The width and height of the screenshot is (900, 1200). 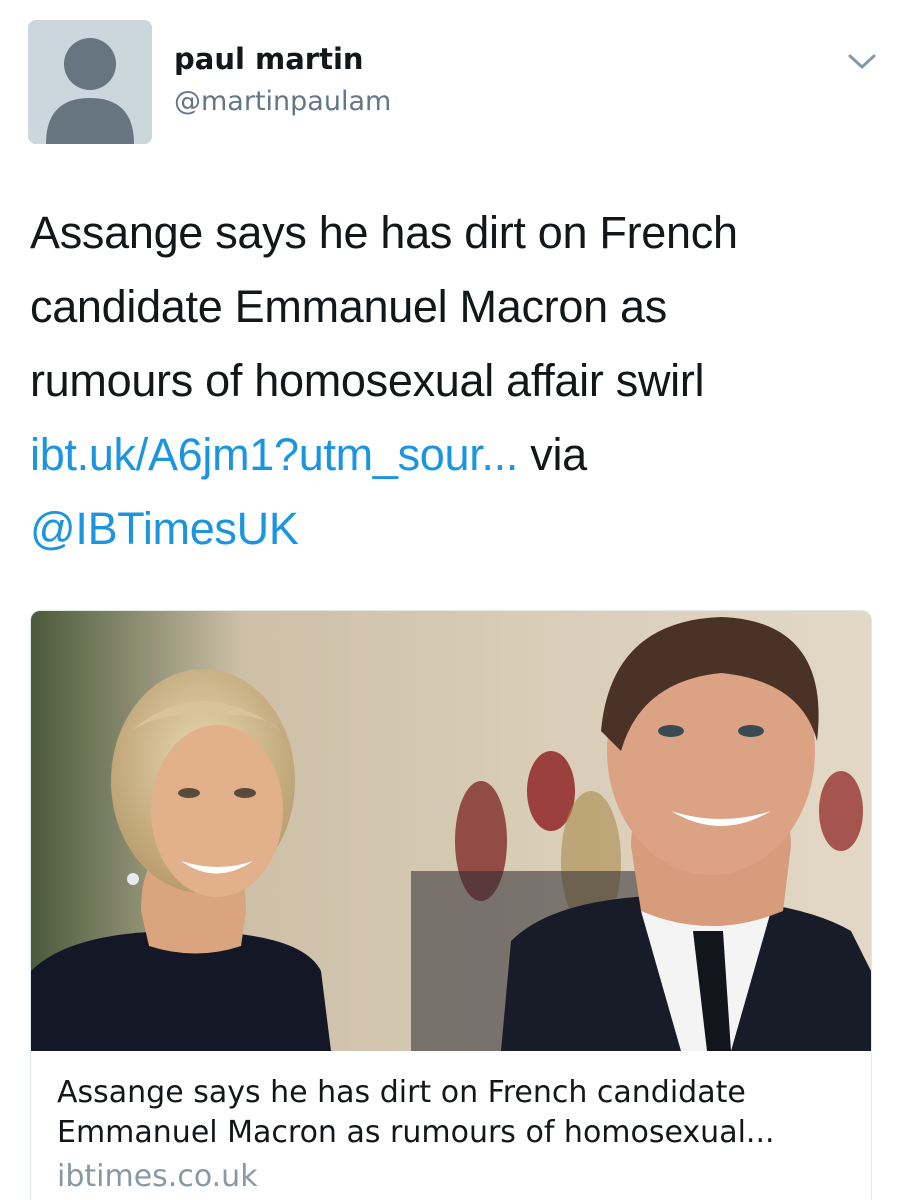 I want to click on tweet-text-line: @IBTimesUK, so click(x=455, y=529).